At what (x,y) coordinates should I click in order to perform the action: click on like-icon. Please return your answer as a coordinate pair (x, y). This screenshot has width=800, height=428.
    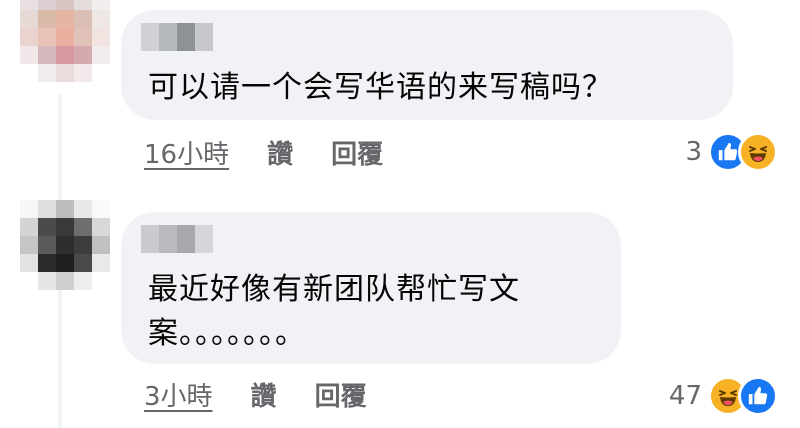
    Looking at the image, I should click on (758, 396).